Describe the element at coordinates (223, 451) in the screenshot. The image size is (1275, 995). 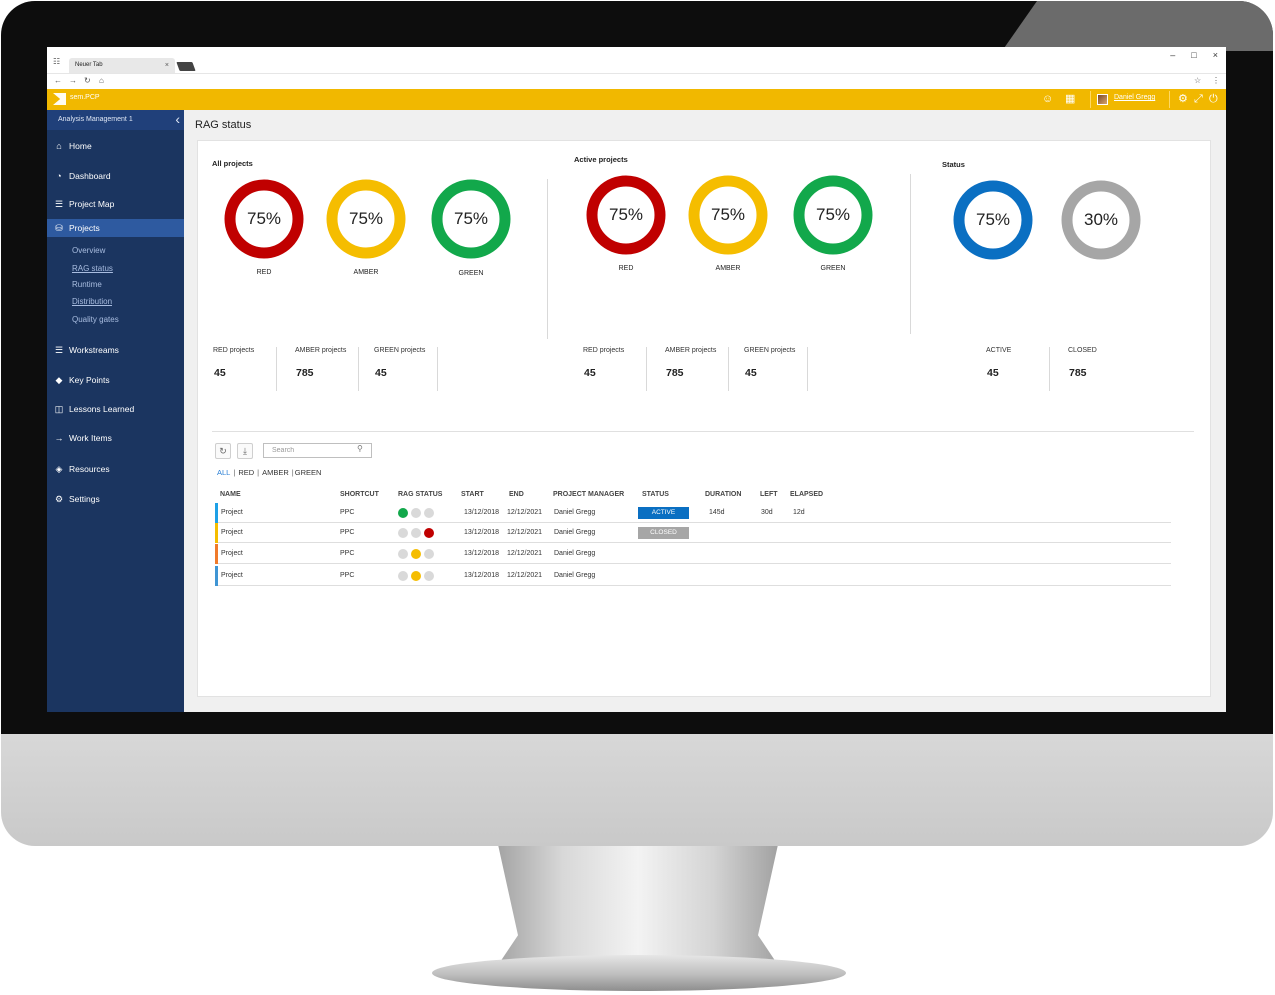
I see `refresh-icon: ↻` at that location.